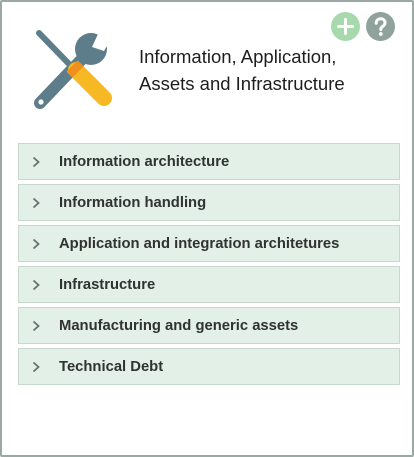 This screenshot has width=414, height=457. What do you see at coordinates (209, 202) in the screenshot?
I see `section-information-handling: Information handling` at bounding box center [209, 202].